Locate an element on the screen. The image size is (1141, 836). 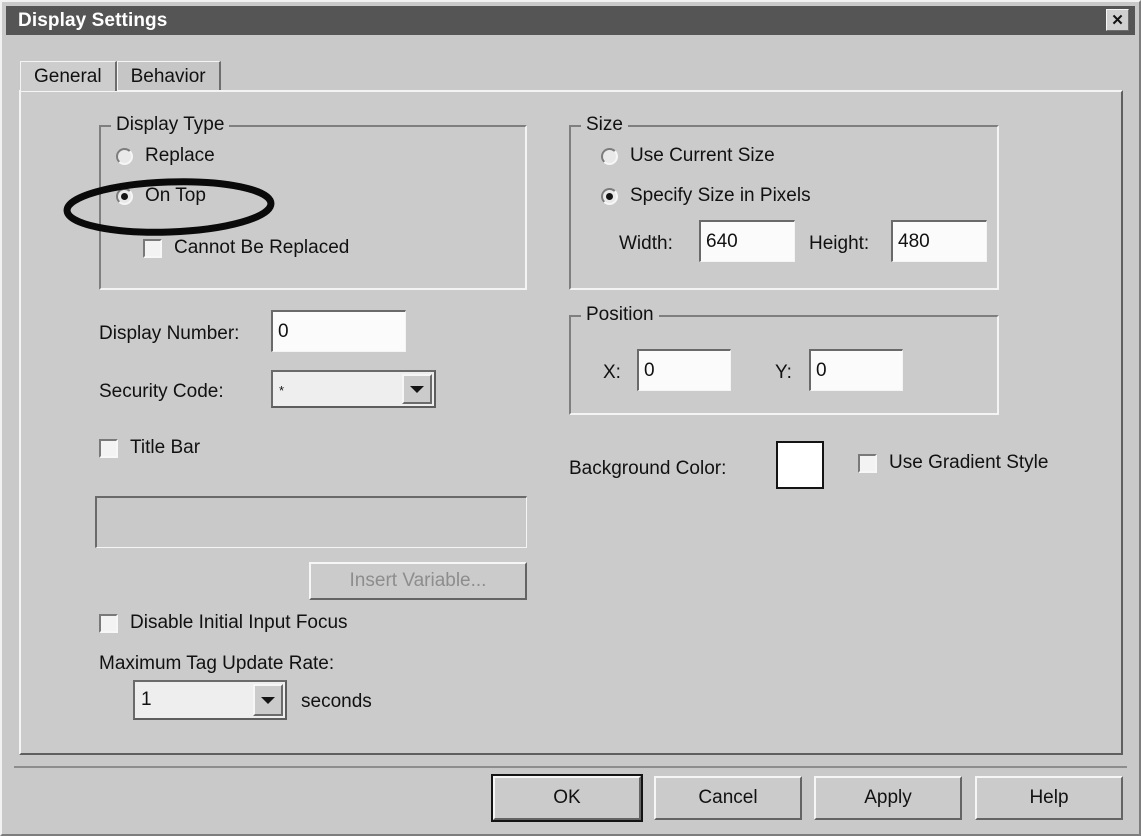
checkbox-title-bar-indicator is located at coordinates (108, 448).